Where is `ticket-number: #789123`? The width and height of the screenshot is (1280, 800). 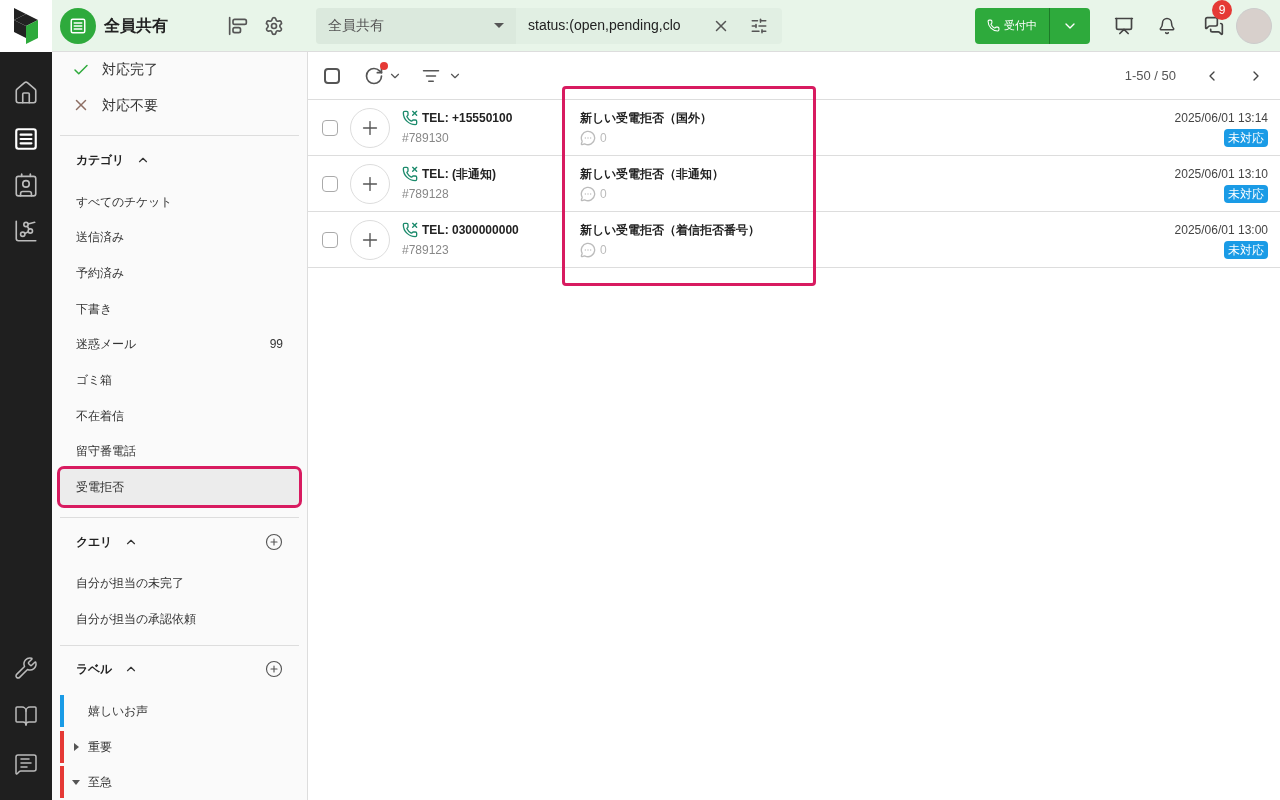
ticket-number: #789123 is located at coordinates (426, 250).